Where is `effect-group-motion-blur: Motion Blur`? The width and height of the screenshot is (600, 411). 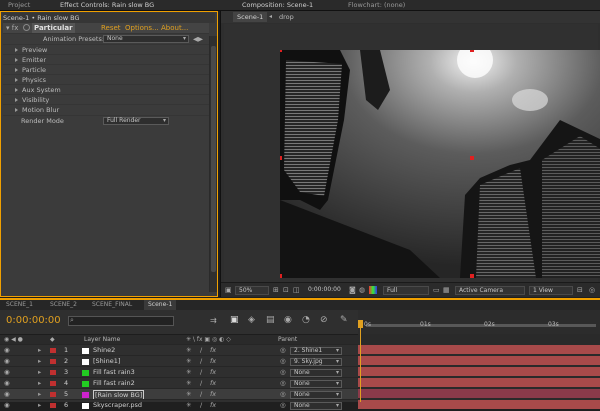
effect-group-motion-blur: Motion Blur is located at coordinates (106, 109).